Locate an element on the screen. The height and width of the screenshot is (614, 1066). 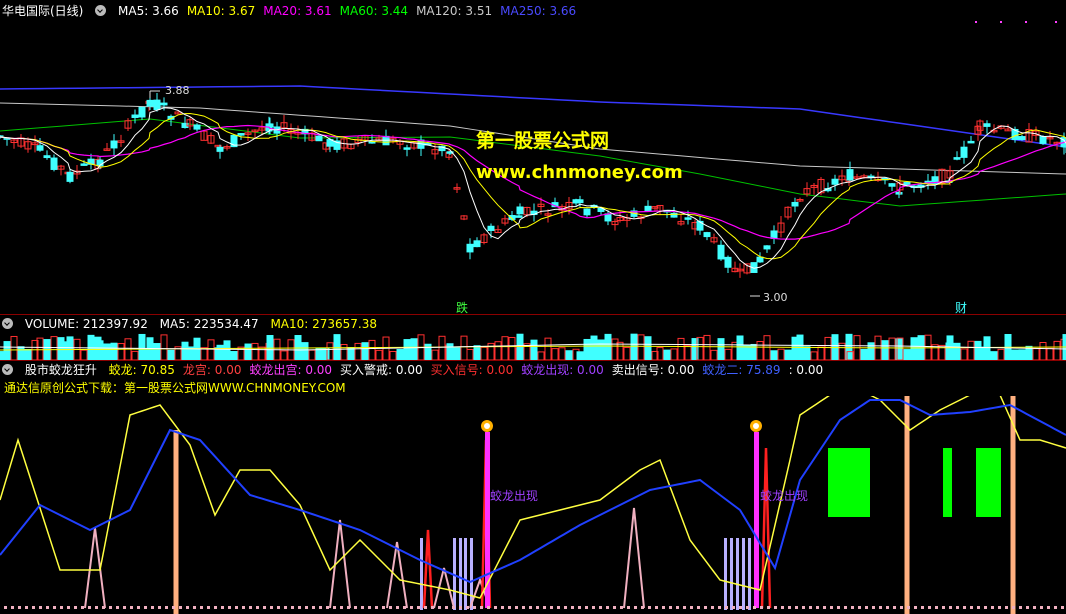
buy-signal-spike is located at coordinates (766, 528).